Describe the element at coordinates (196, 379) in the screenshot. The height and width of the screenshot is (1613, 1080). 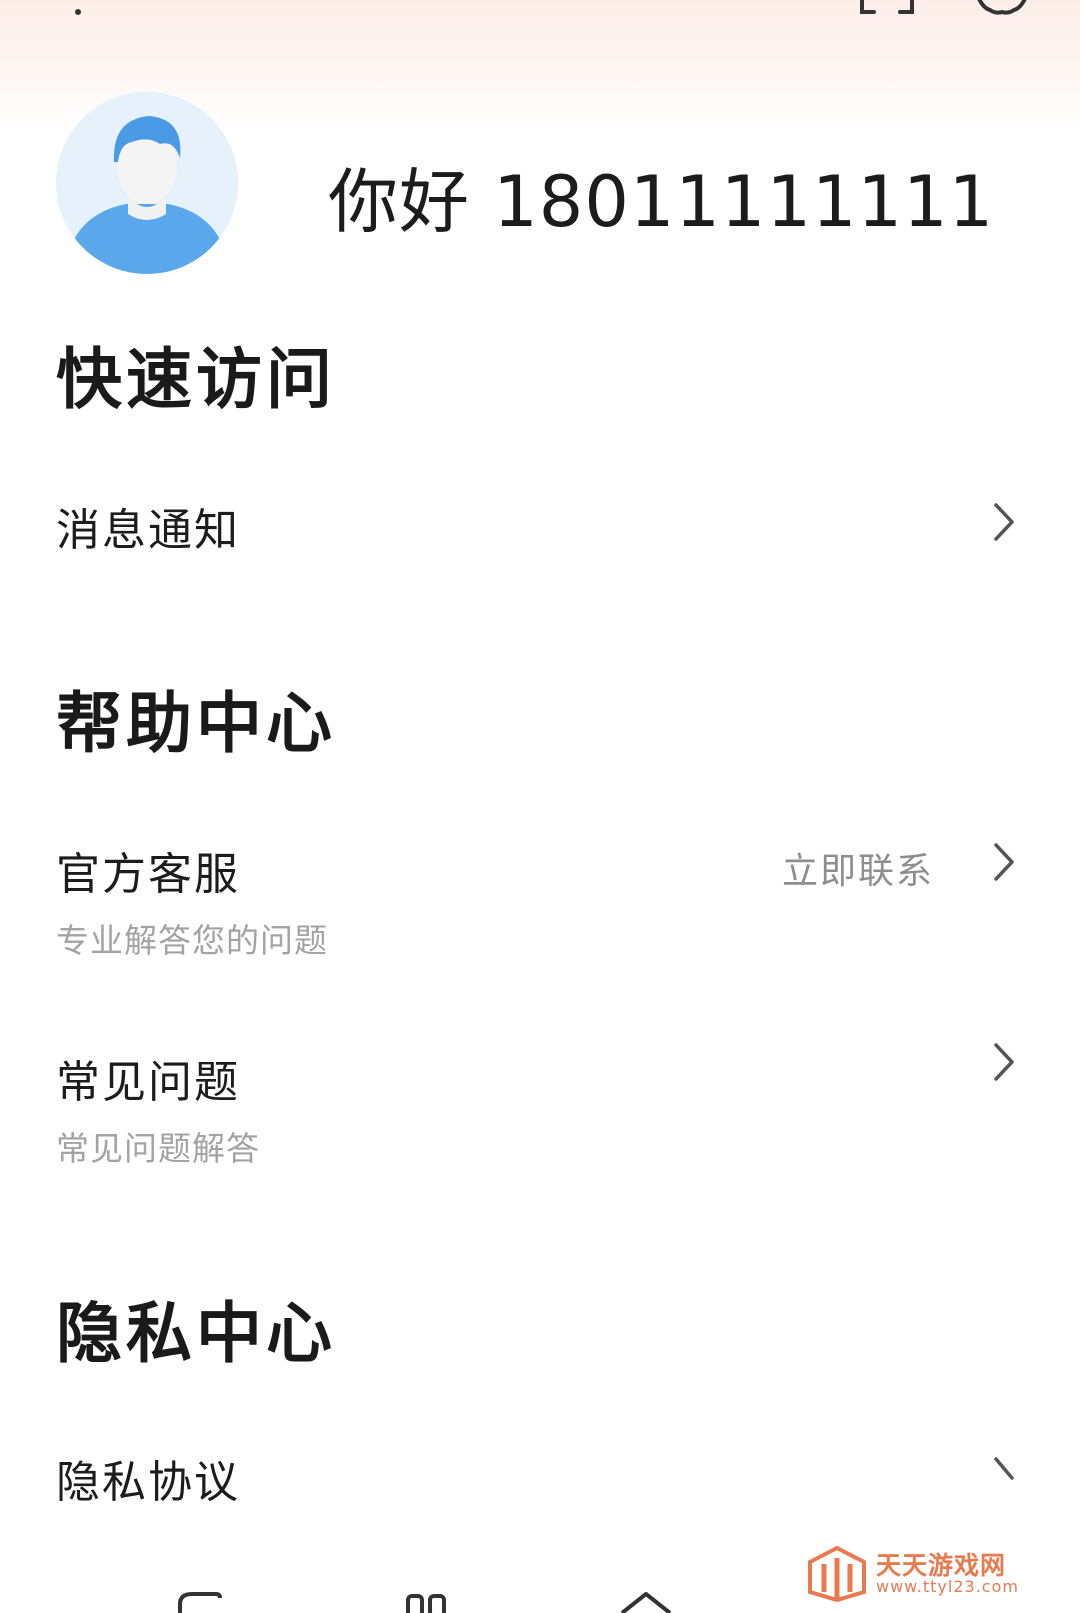
I see `section-title-quick-access: 快速访问` at that location.